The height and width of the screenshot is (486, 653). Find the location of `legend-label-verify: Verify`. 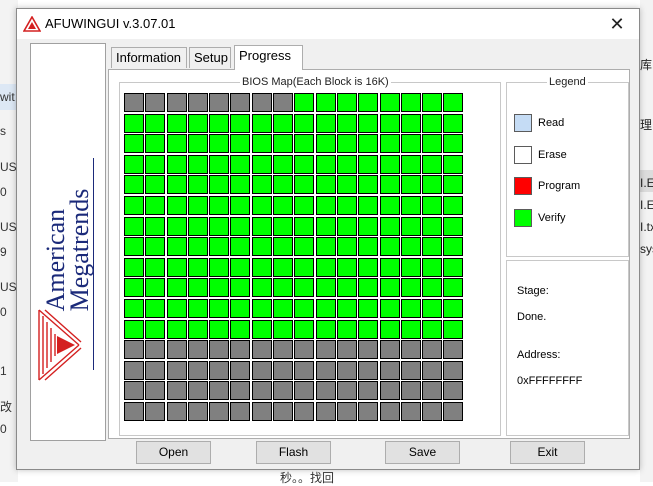

legend-label-verify: Verify is located at coordinates (552, 218).